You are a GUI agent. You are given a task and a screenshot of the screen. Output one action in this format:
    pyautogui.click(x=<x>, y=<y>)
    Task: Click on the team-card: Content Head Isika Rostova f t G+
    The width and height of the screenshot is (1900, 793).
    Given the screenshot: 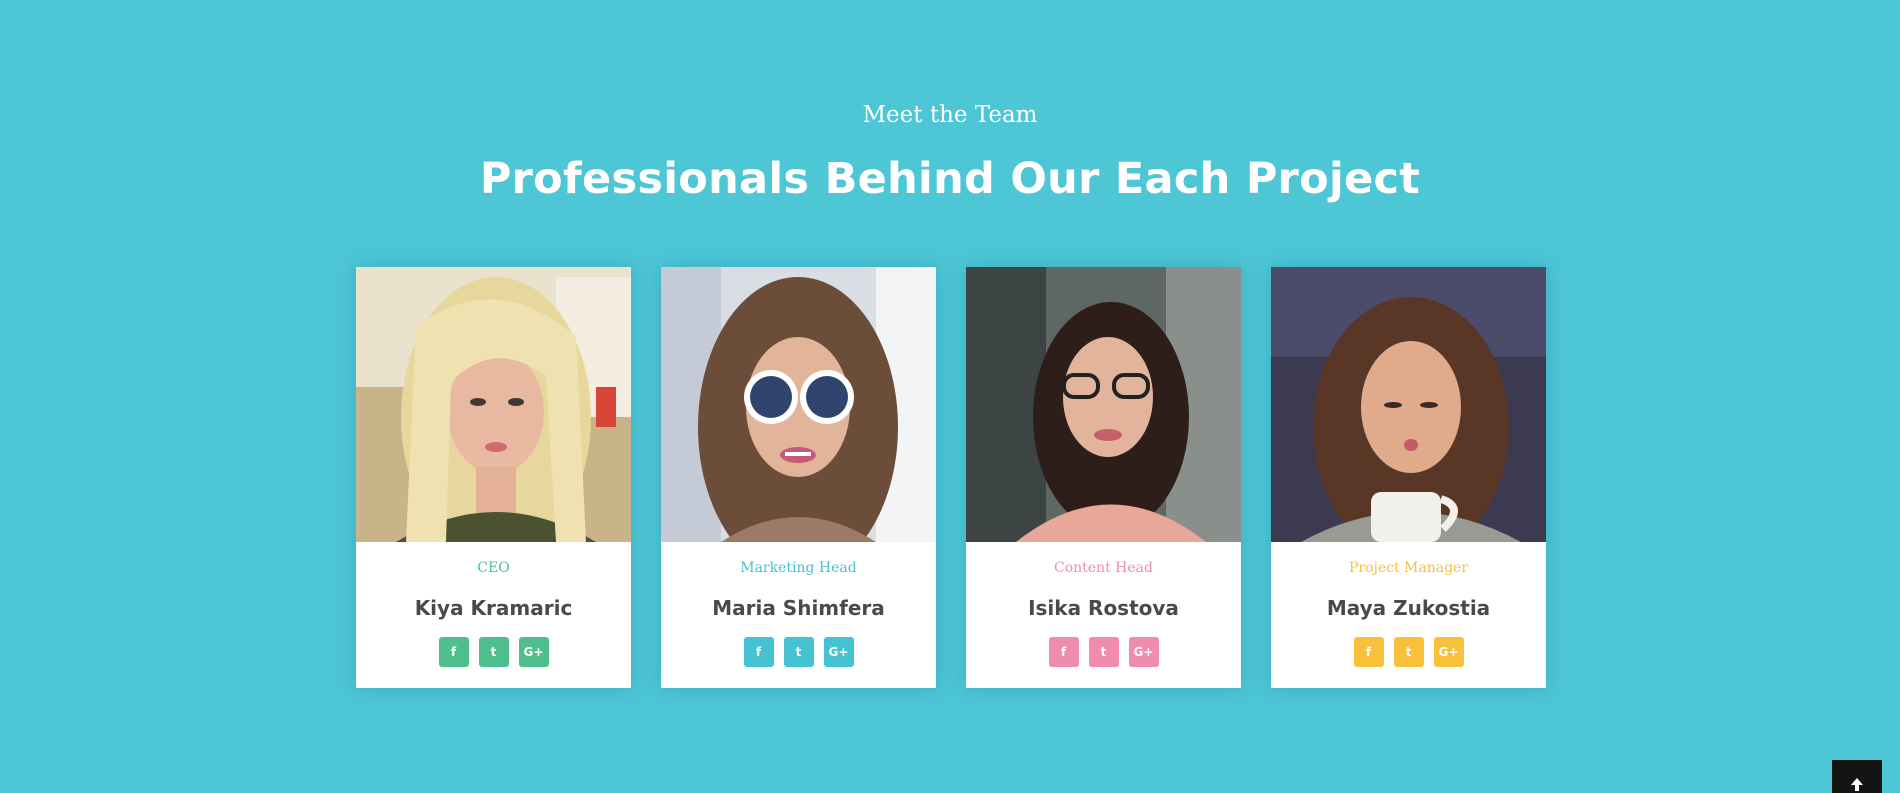 What is the action you would take?
    pyautogui.click(x=1103, y=477)
    